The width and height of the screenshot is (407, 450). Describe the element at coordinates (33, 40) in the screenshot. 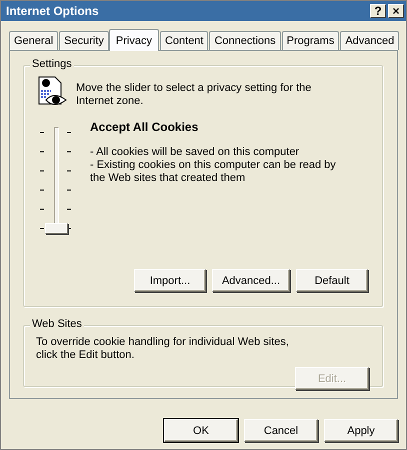

I see `tab: General` at that location.